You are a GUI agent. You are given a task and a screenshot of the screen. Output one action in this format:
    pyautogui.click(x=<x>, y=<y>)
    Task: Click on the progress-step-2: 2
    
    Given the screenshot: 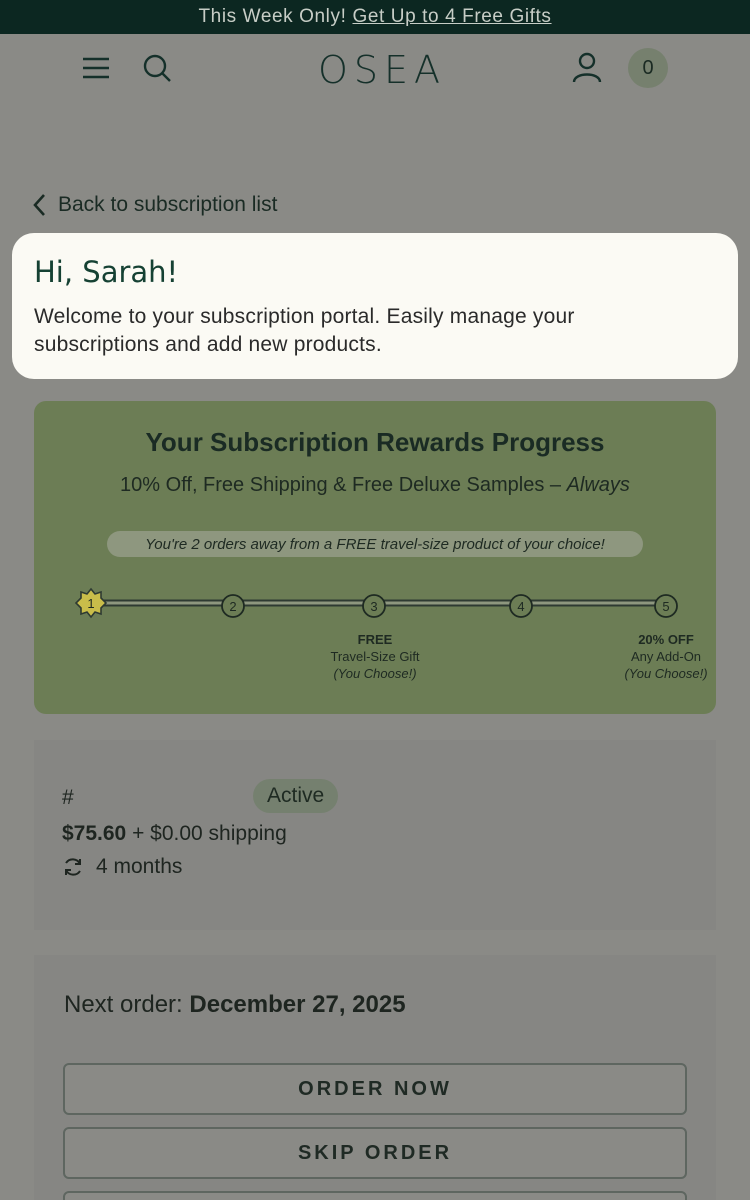 What is the action you would take?
    pyautogui.click(x=233, y=606)
    